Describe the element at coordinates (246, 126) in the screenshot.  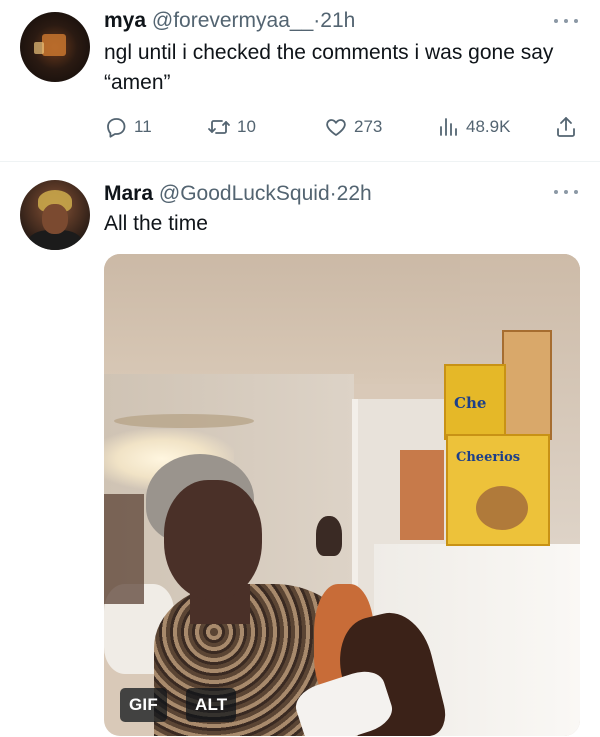
I see `retweet-count: 10` at that location.